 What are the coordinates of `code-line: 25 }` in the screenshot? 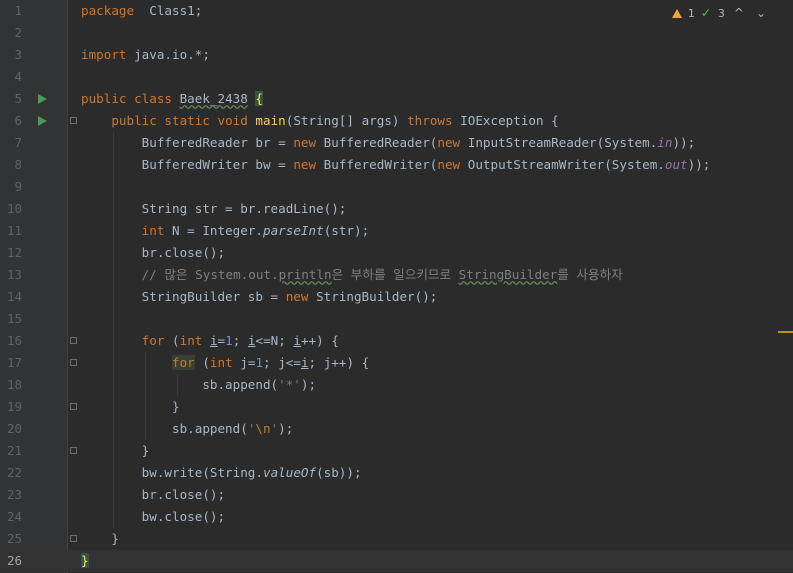 It's located at (396, 539).